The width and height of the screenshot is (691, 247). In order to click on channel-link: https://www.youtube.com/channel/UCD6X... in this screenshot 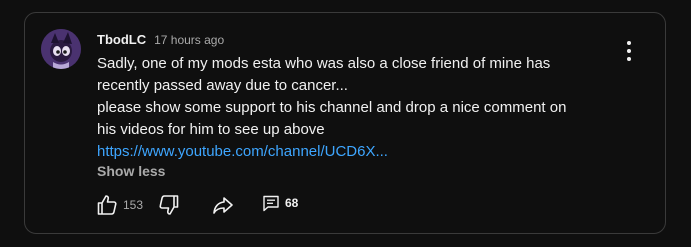, I will do `click(357, 152)`.